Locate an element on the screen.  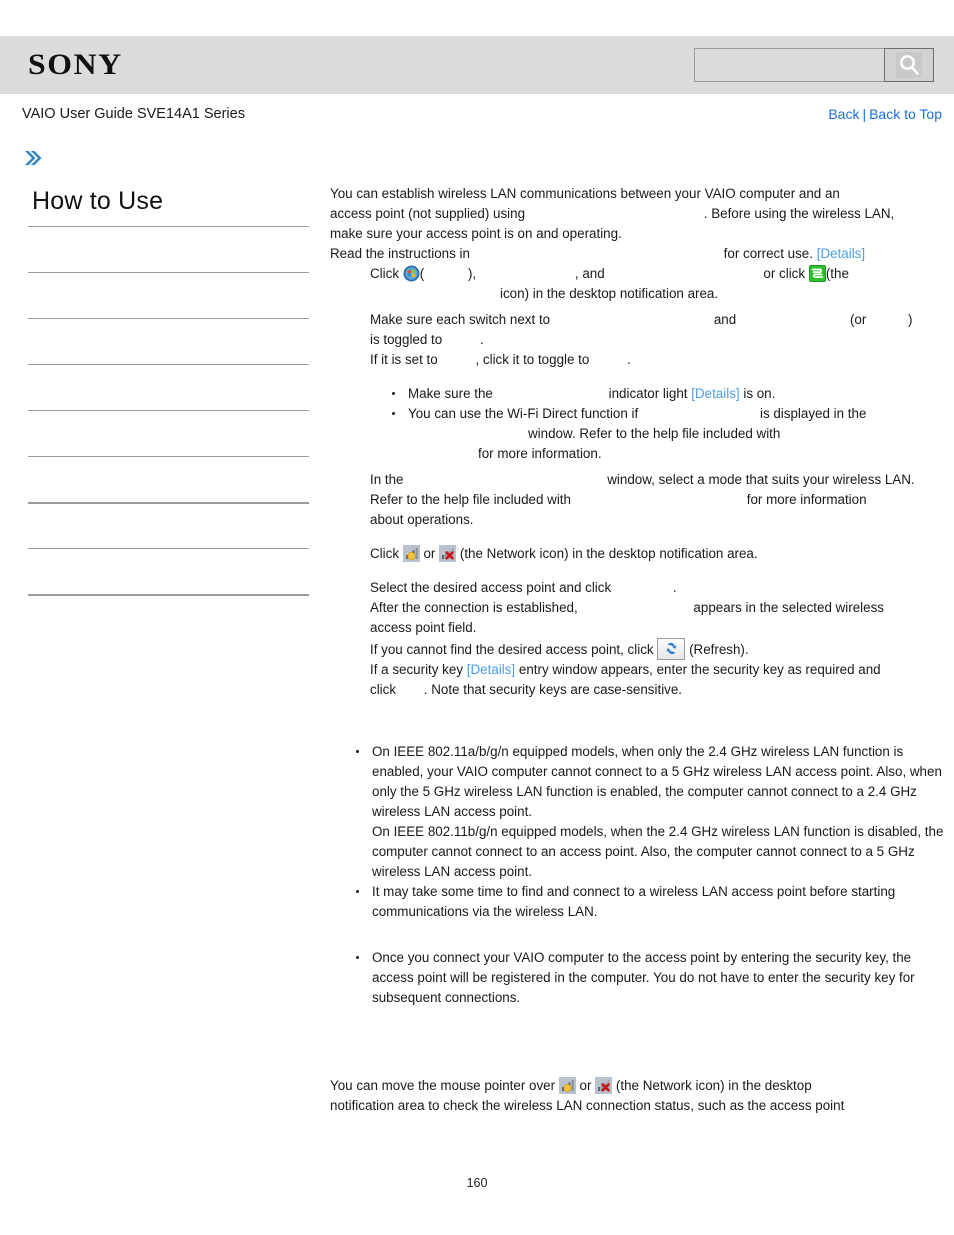
intro-line-4-a: Read the instructions in is located at coordinates (400, 253).